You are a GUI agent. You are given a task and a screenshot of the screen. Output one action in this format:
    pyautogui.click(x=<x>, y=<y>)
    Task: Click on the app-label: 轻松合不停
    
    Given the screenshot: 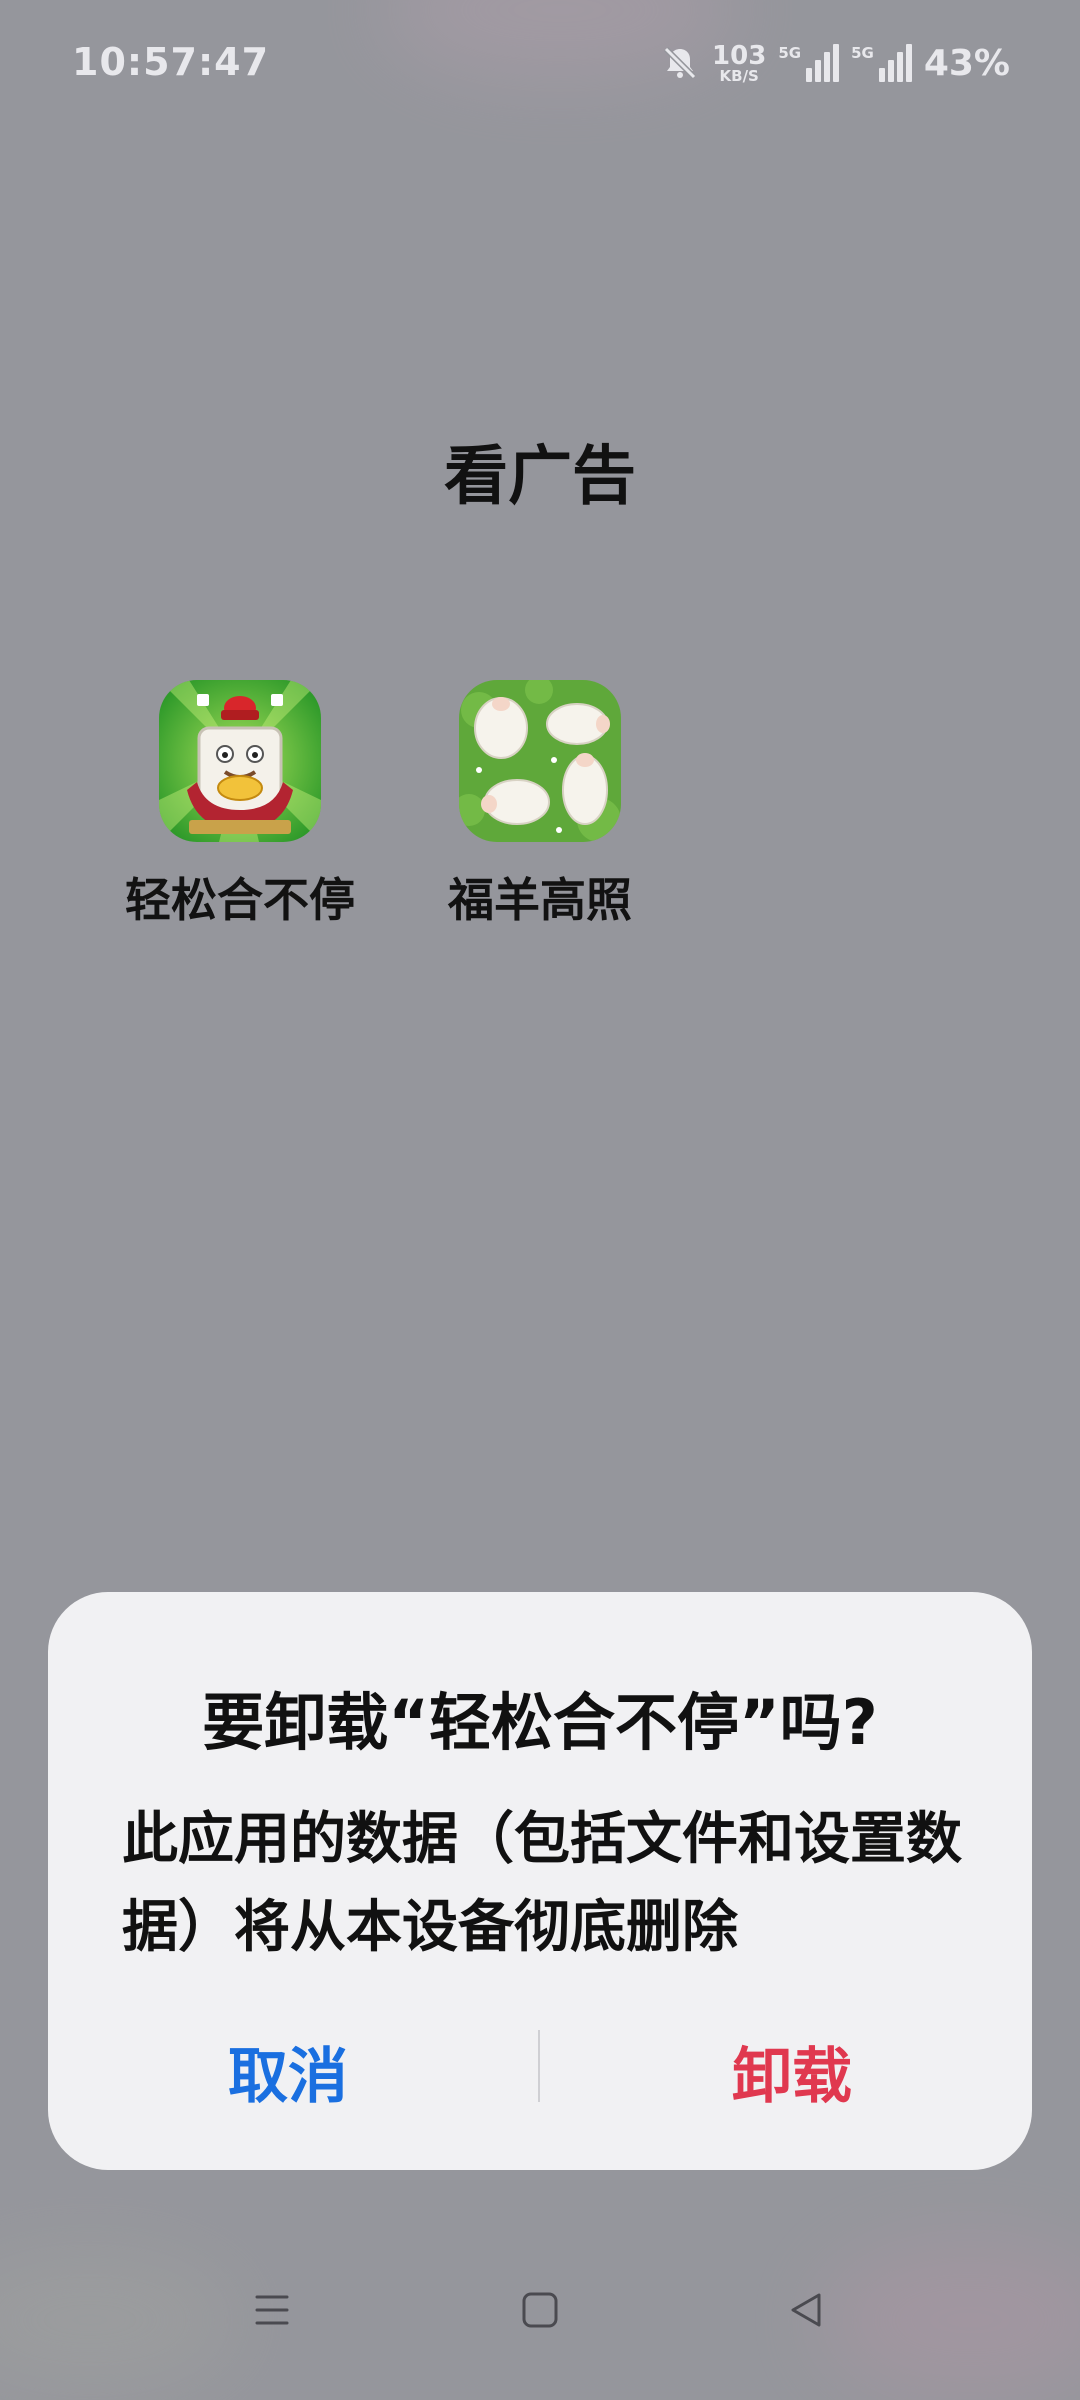 What is the action you would take?
    pyautogui.click(x=240, y=900)
    